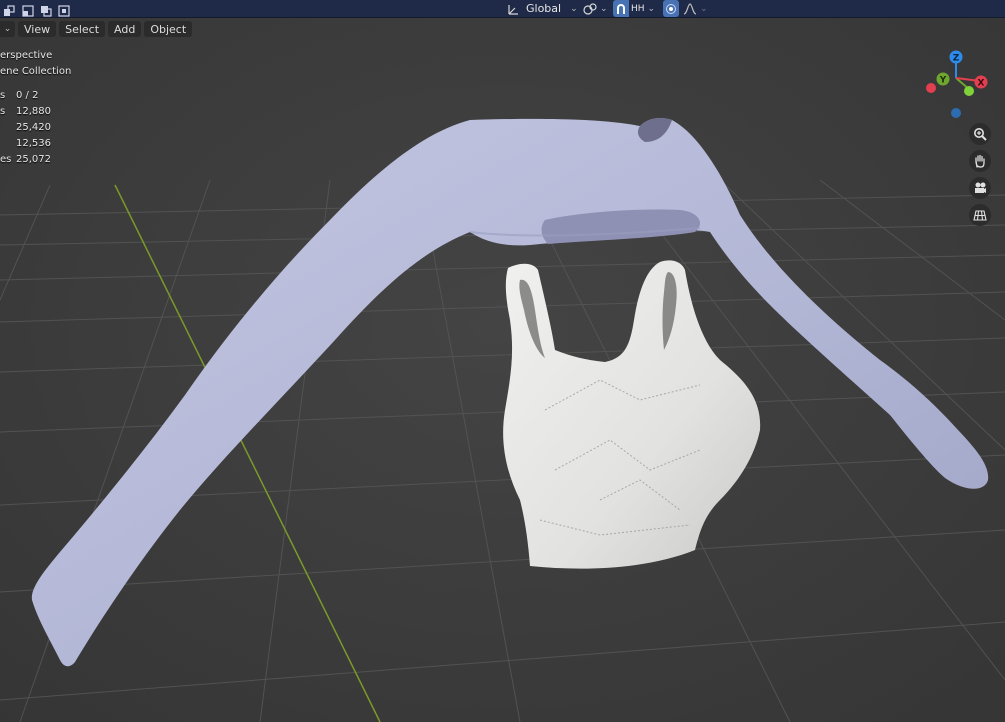  Describe the element at coordinates (33, 111) in the screenshot. I see `stat-value: 12,880` at that location.